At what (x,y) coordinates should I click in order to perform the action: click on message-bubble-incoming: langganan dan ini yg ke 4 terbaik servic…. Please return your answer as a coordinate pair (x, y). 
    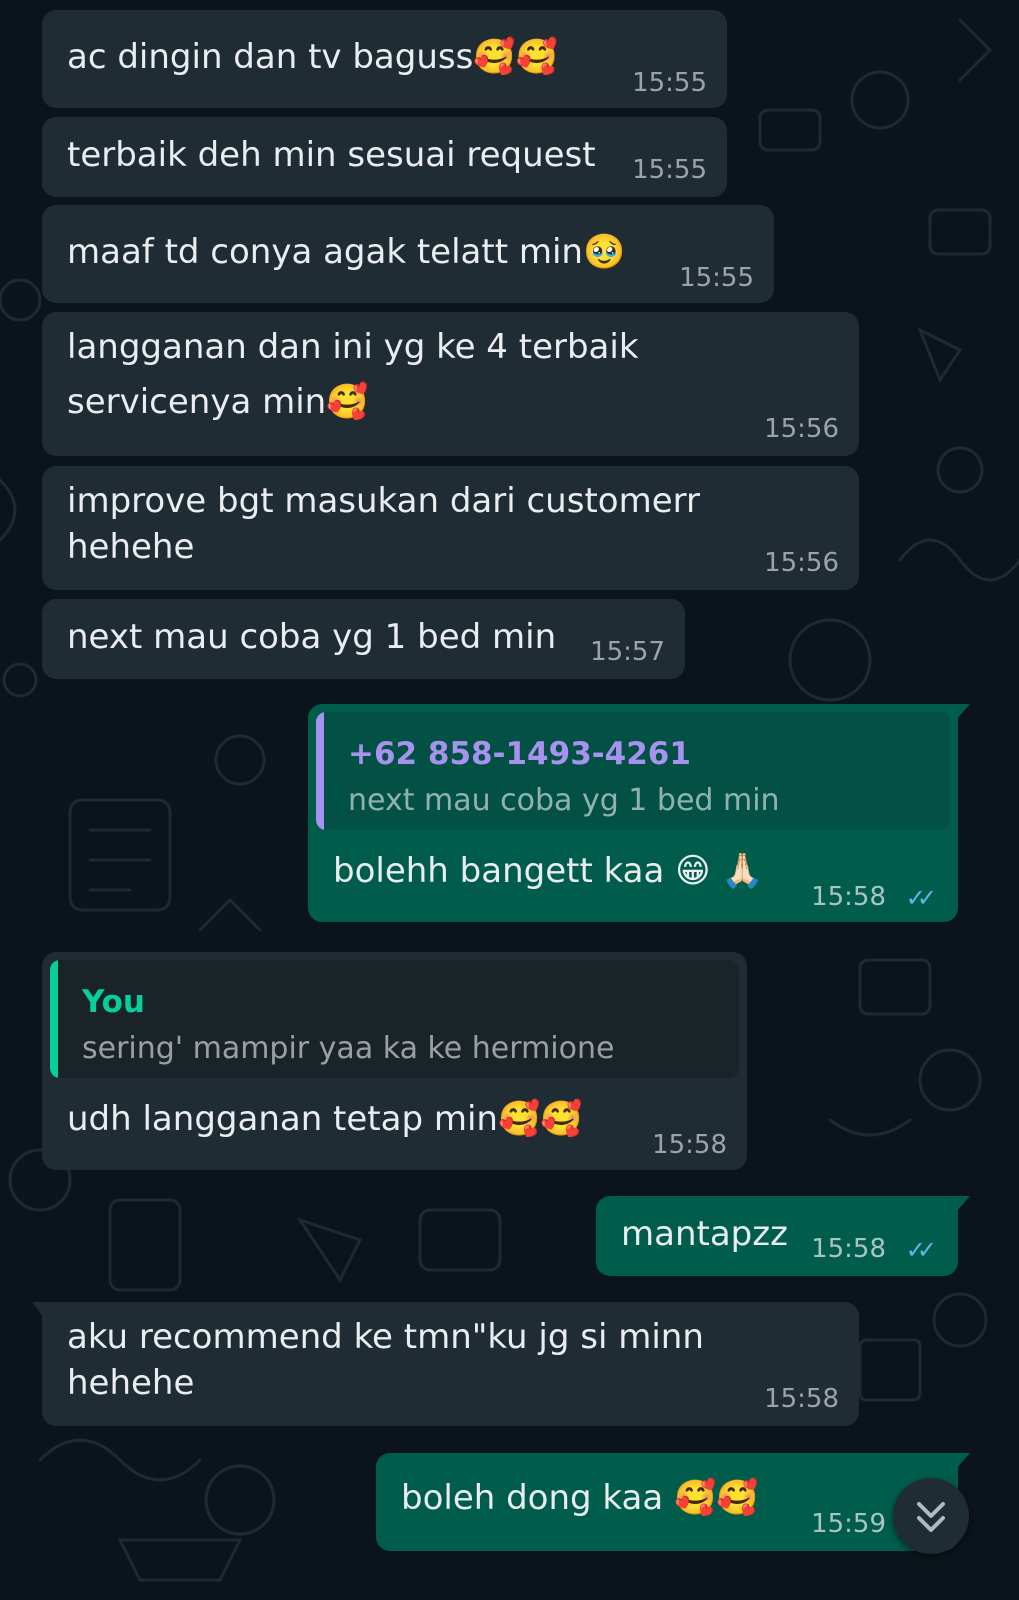
    Looking at the image, I should click on (450, 384).